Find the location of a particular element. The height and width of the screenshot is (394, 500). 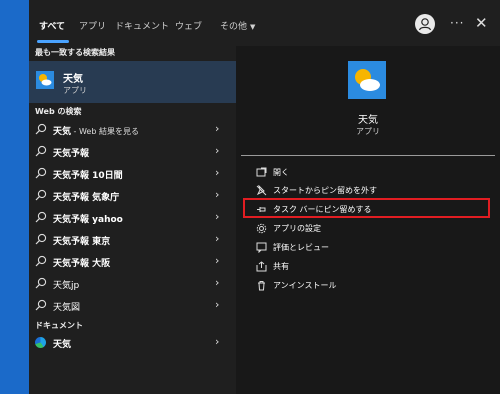

web-result-label: 天気予報 is located at coordinates (71, 154).